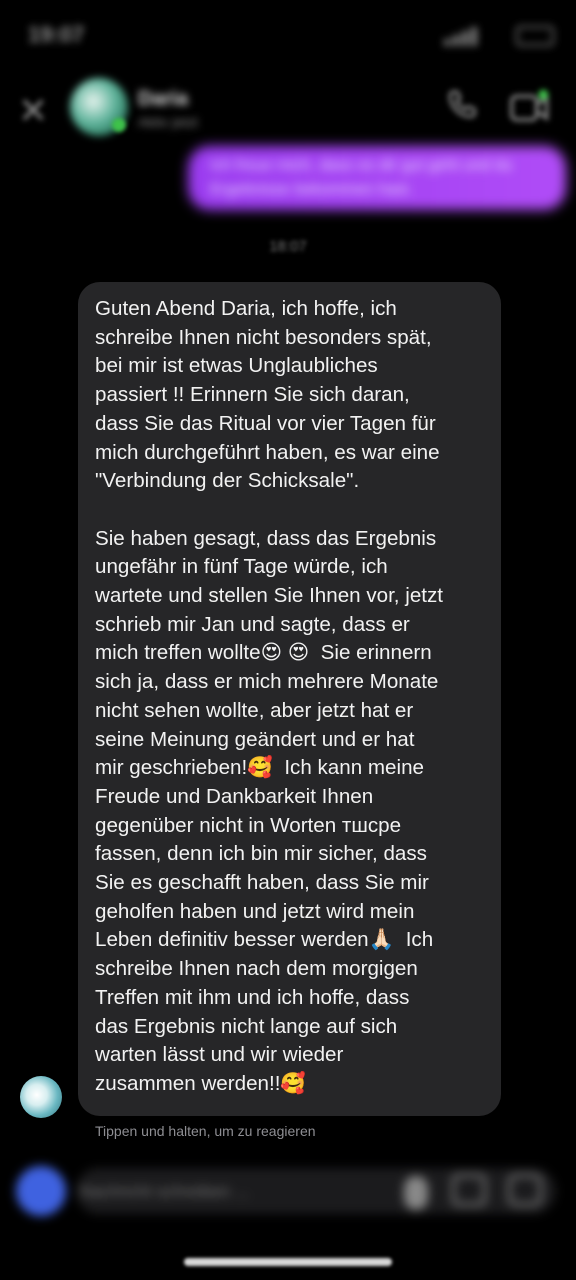 The height and width of the screenshot is (1280, 576). Describe the element at coordinates (205, 1131) in the screenshot. I see `react-hint: Tippen und halten, um zu reagieren` at that location.